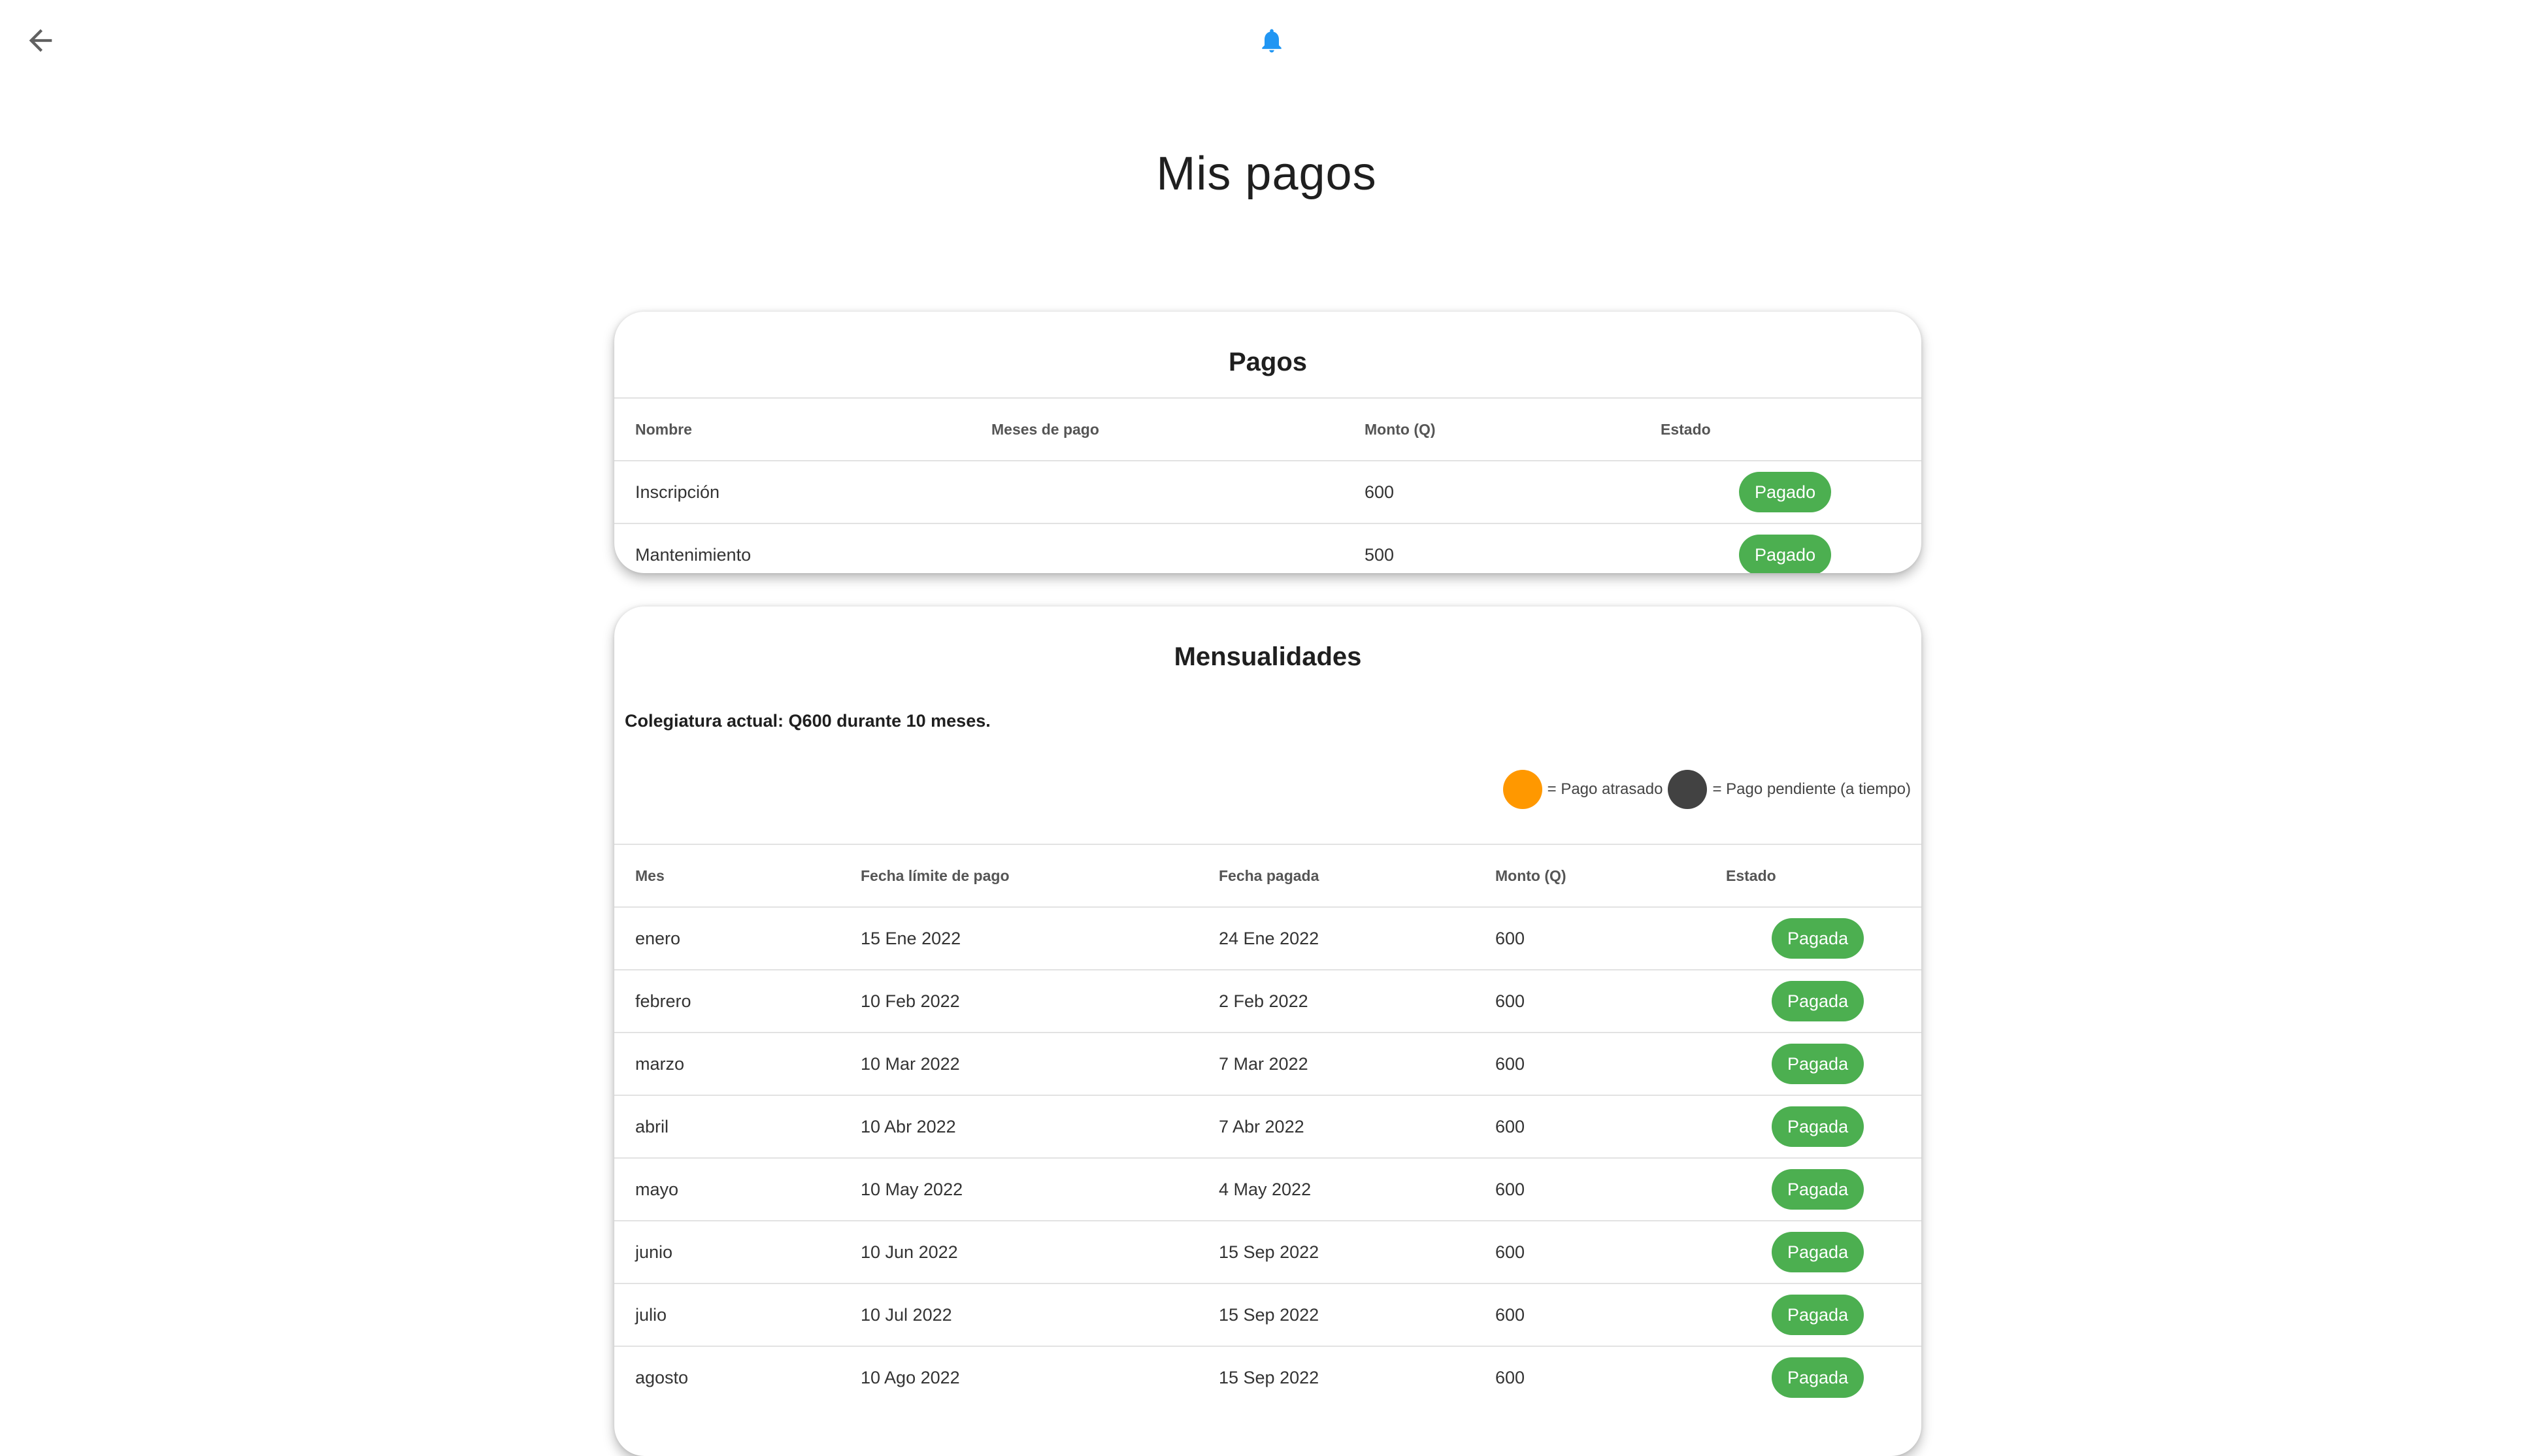 This screenshot has width=2533, height=1456. Describe the element at coordinates (1040, 1251) in the screenshot. I see `cell-limite: 10 Jun 2022` at that location.